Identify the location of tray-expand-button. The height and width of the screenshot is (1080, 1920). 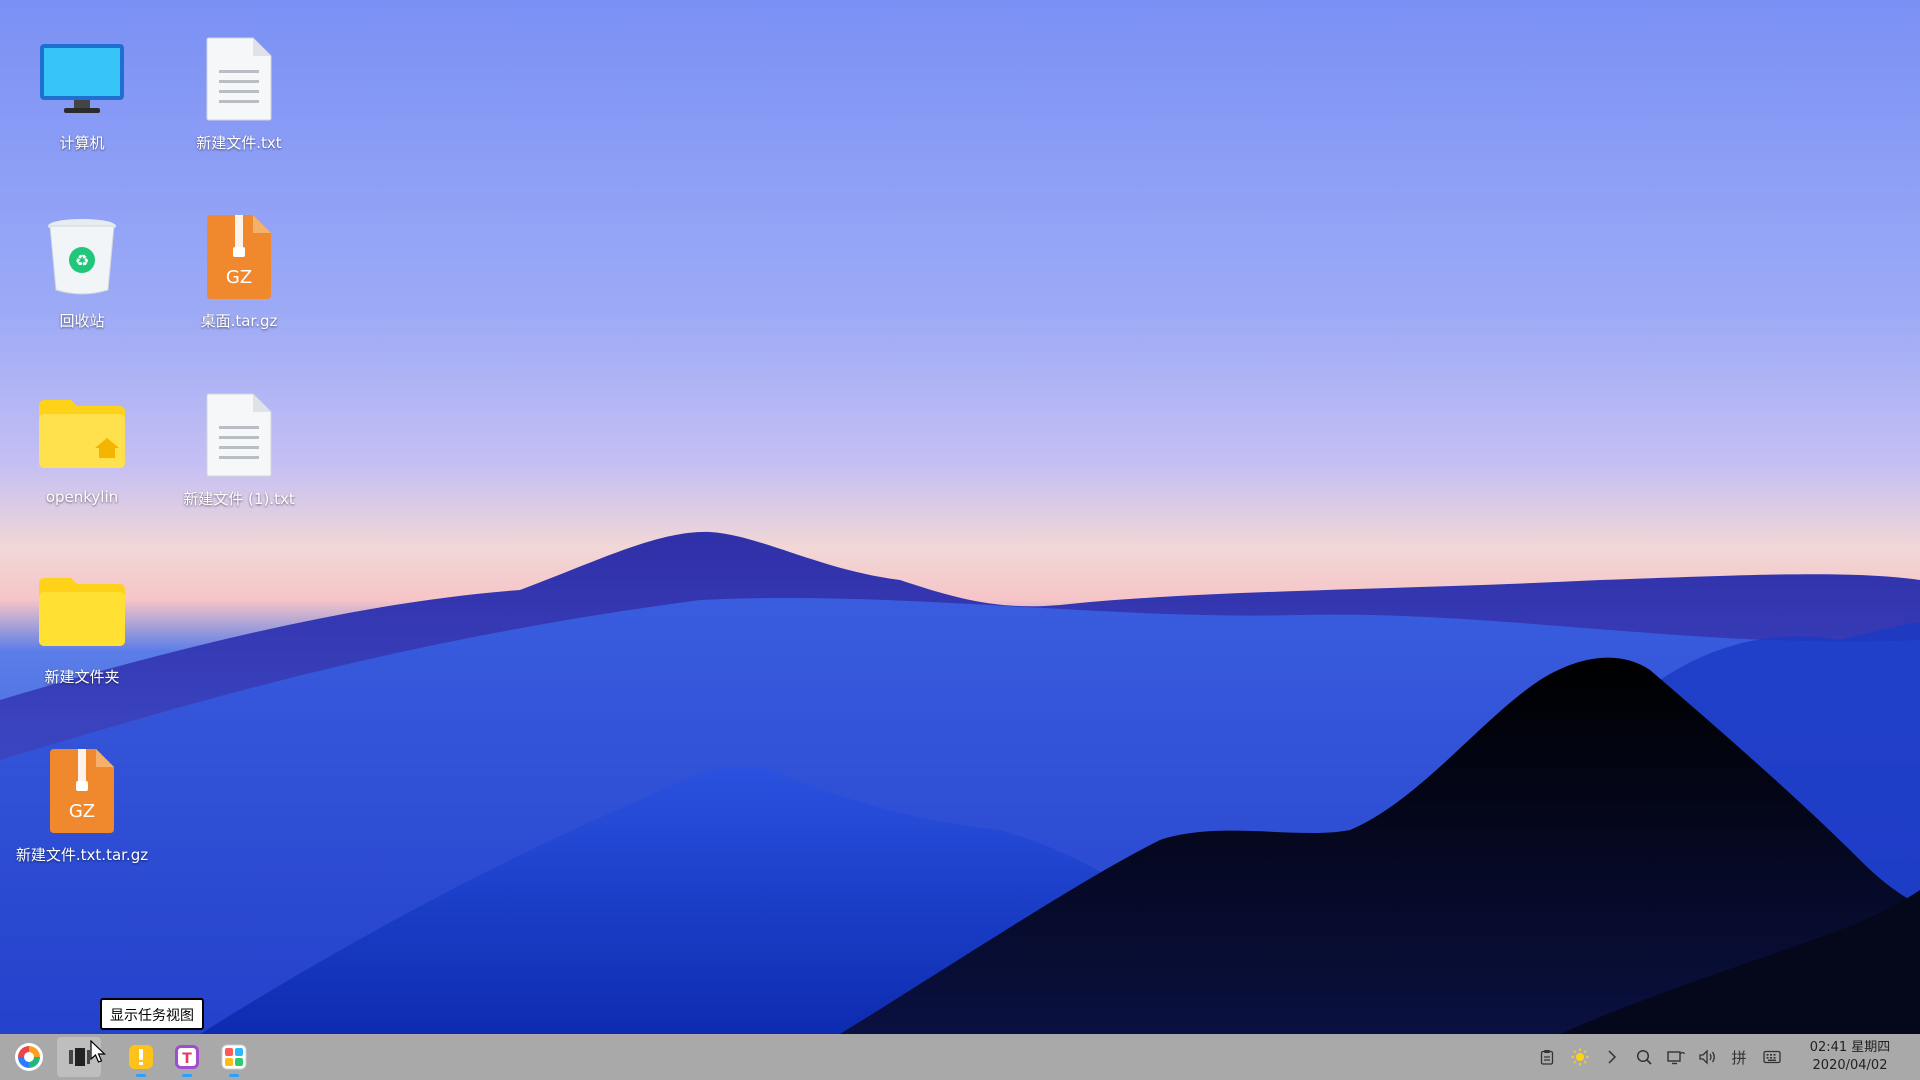
(1612, 1057).